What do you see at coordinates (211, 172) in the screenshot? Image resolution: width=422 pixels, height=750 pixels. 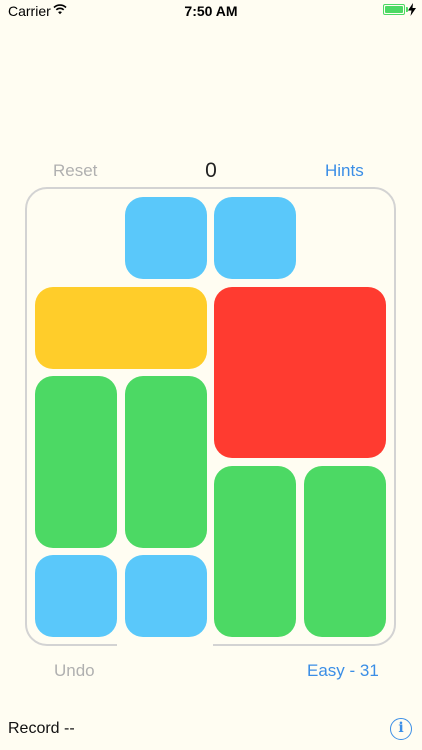 I see `game-controls-top: Reset 0 Hints` at bounding box center [211, 172].